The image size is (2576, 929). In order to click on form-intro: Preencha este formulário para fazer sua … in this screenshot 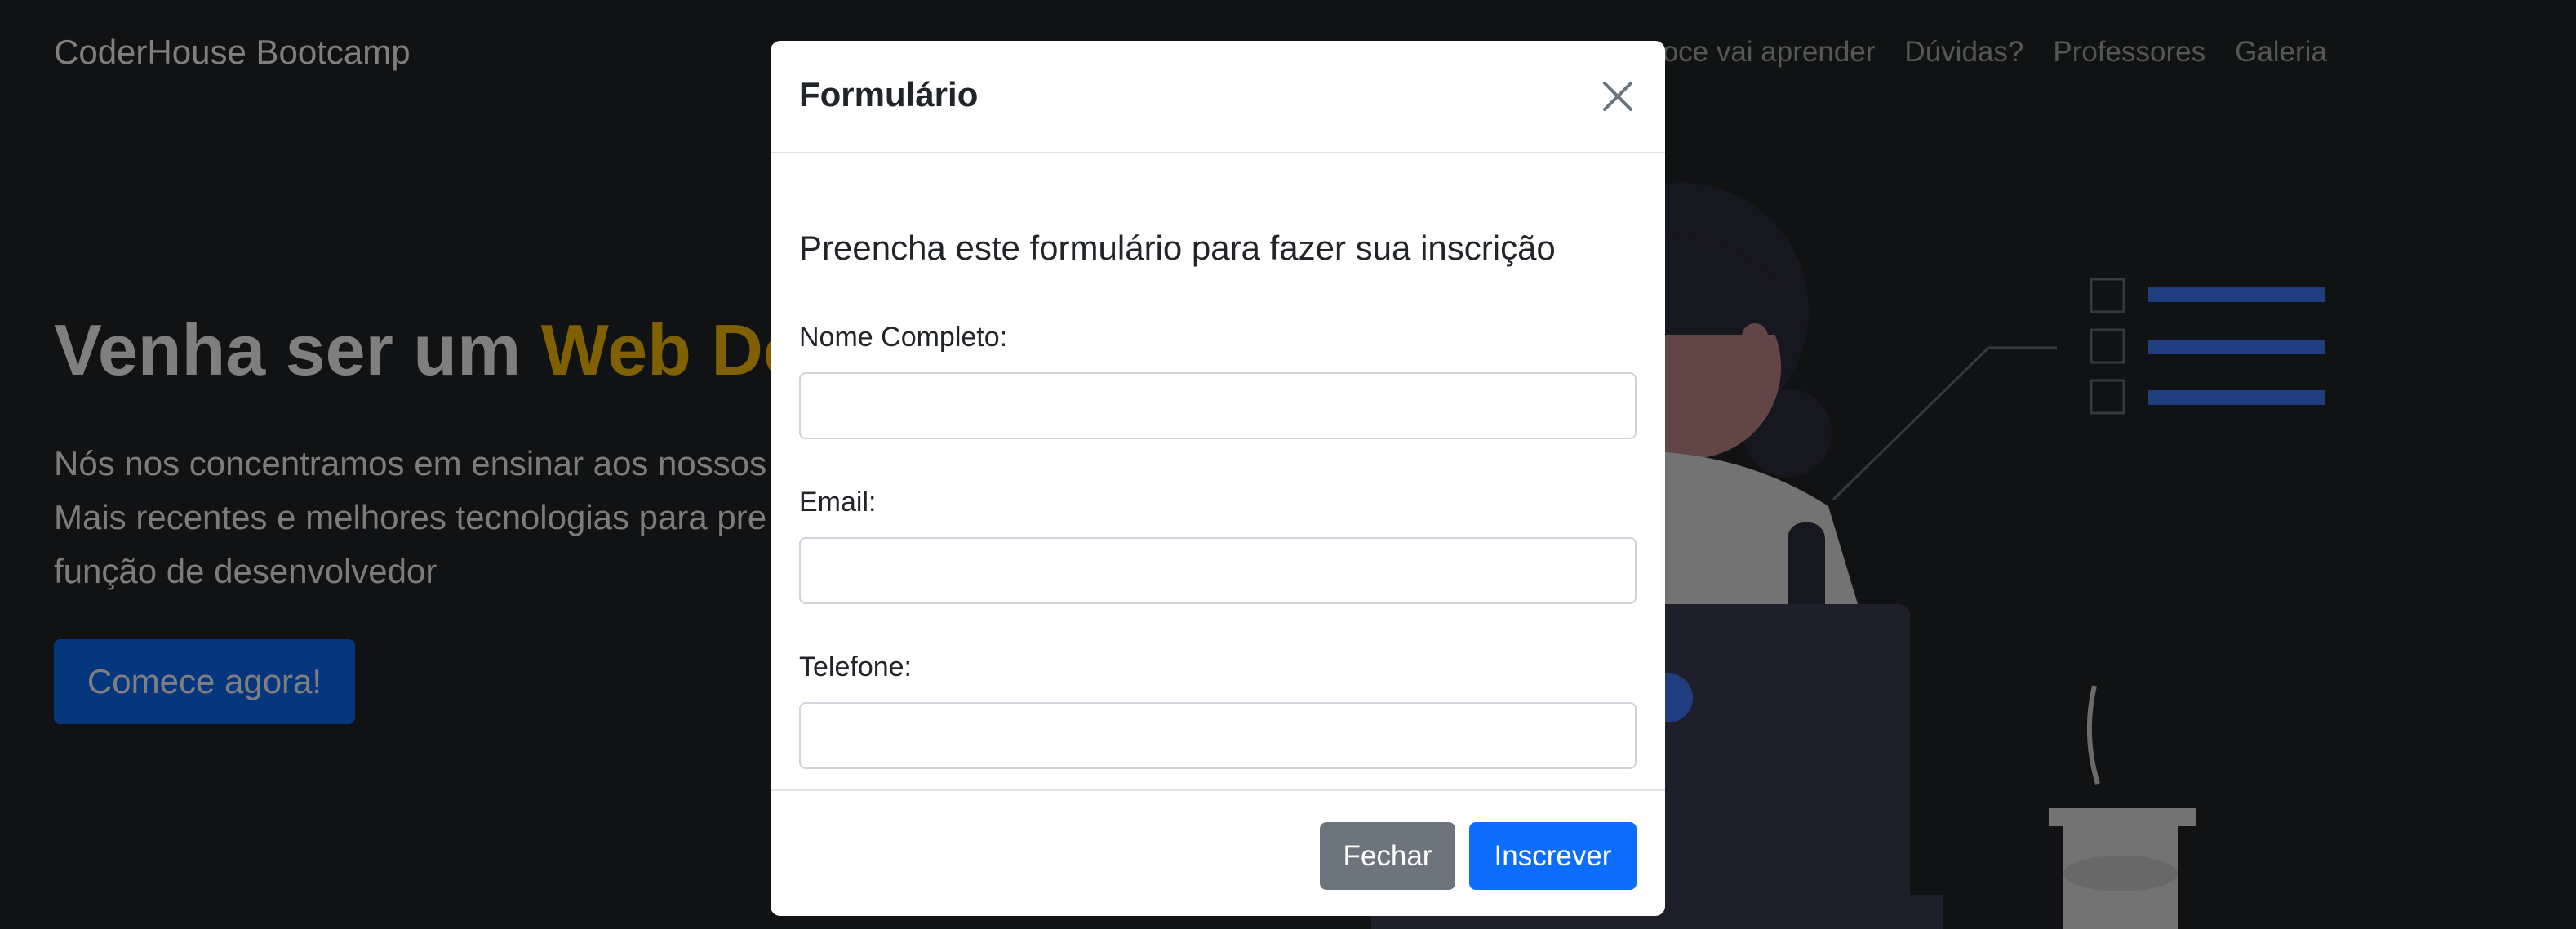, I will do `click(1177, 248)`.